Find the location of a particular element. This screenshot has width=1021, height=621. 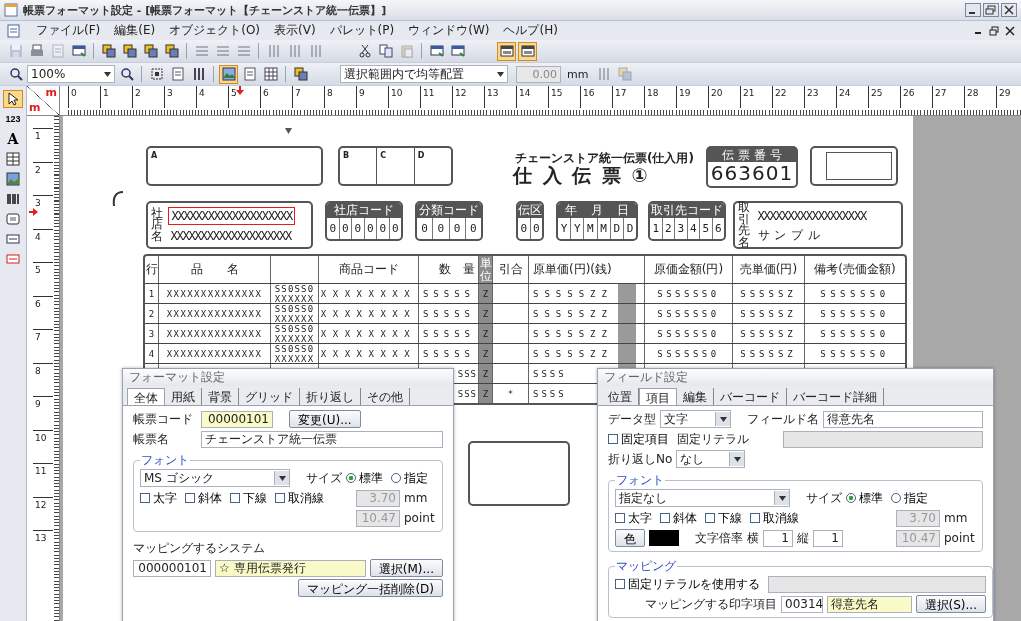

input-field: 000000101 is located at coordinates (172, 568).